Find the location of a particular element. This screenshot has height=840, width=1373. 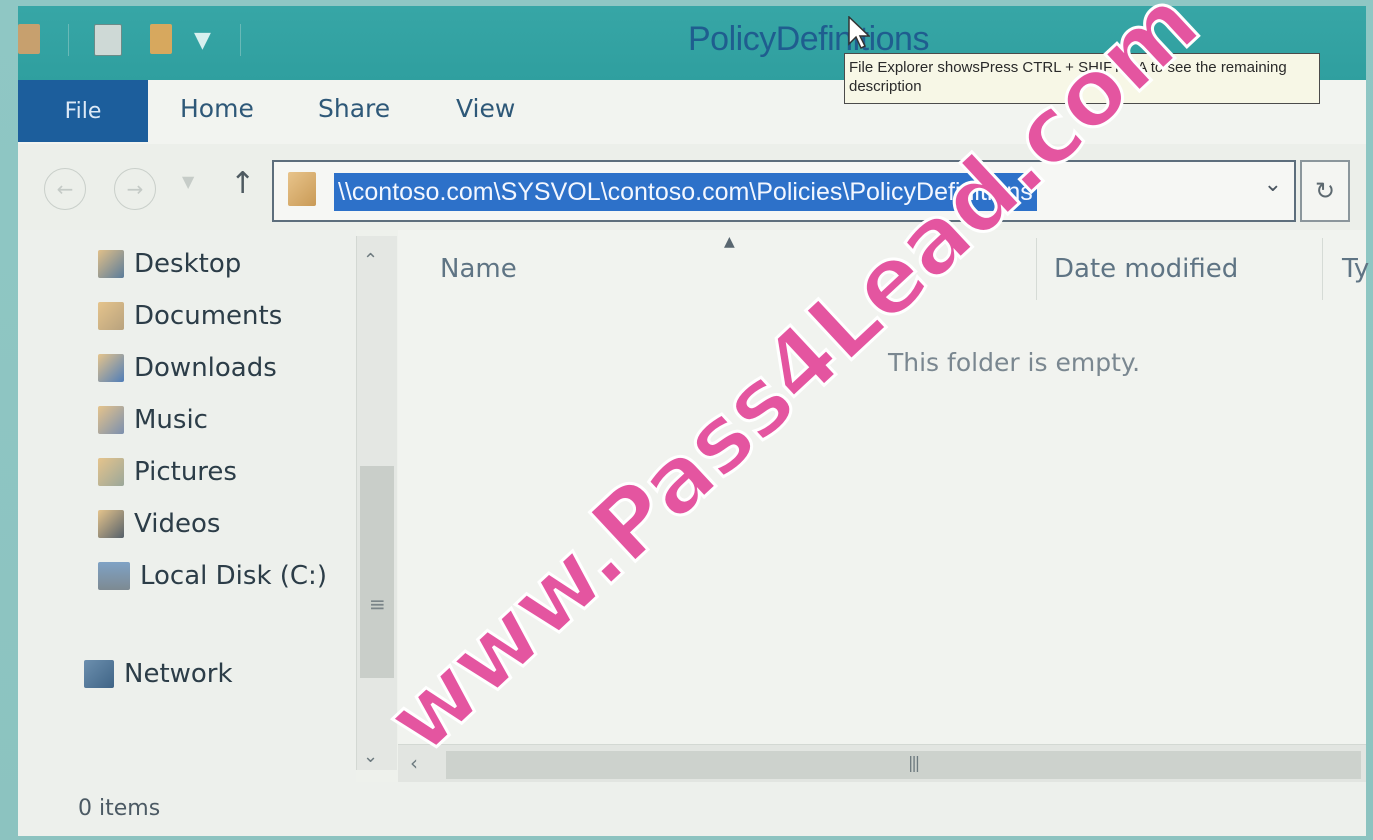

customize-toolbar-chevron-icon: ▼ is located at coordinates (202, 40).